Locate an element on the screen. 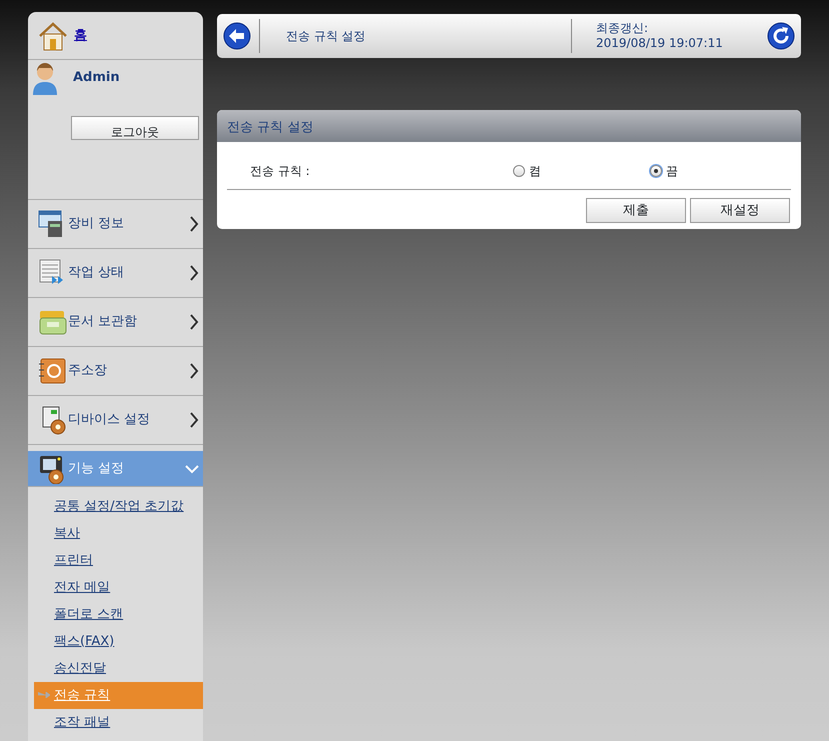 Image resolution: width=829 pixels, height=741 pixels. submenu-link: 조작 패널 is located at coordinates (82, 722).